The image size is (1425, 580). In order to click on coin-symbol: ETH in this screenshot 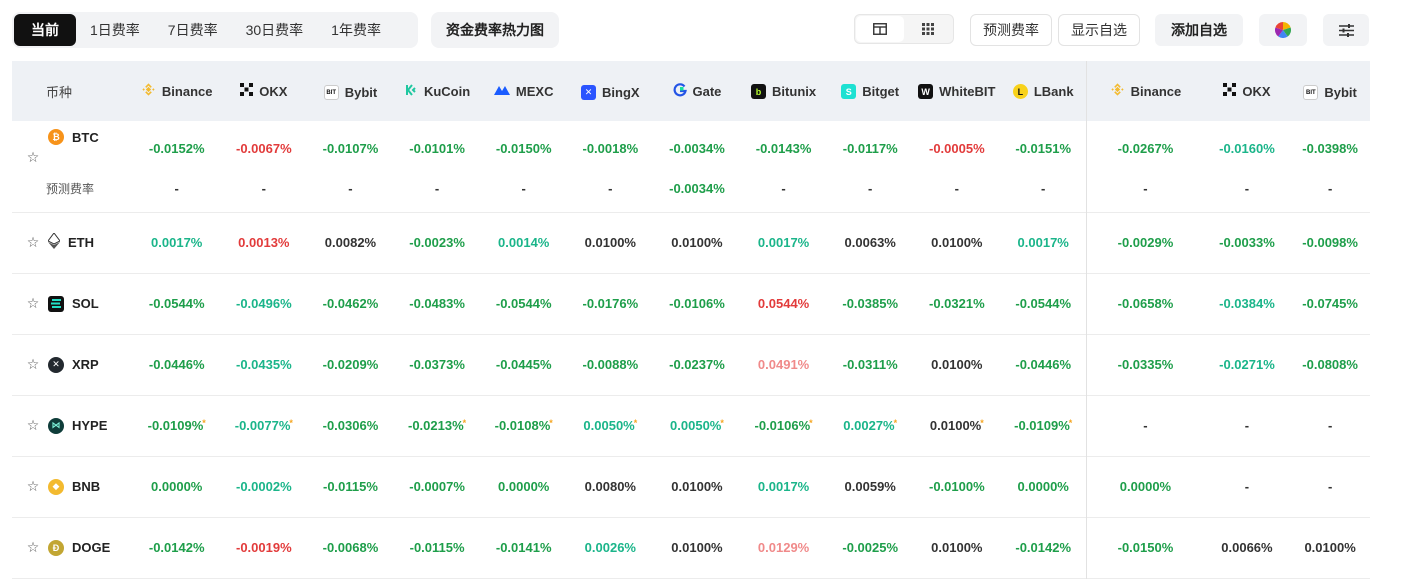, I will do `click(81, 242)`.